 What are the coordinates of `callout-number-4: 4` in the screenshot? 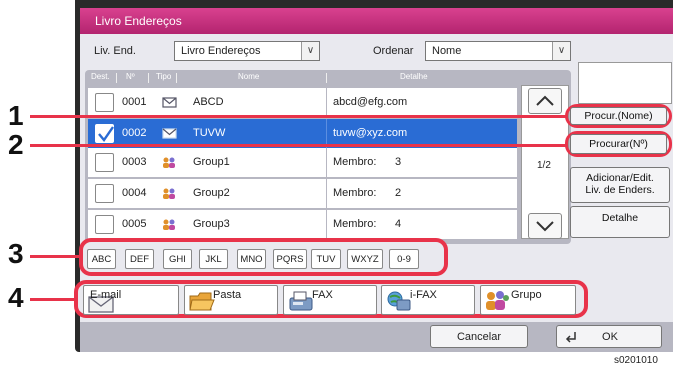 It's located at (16, 297).